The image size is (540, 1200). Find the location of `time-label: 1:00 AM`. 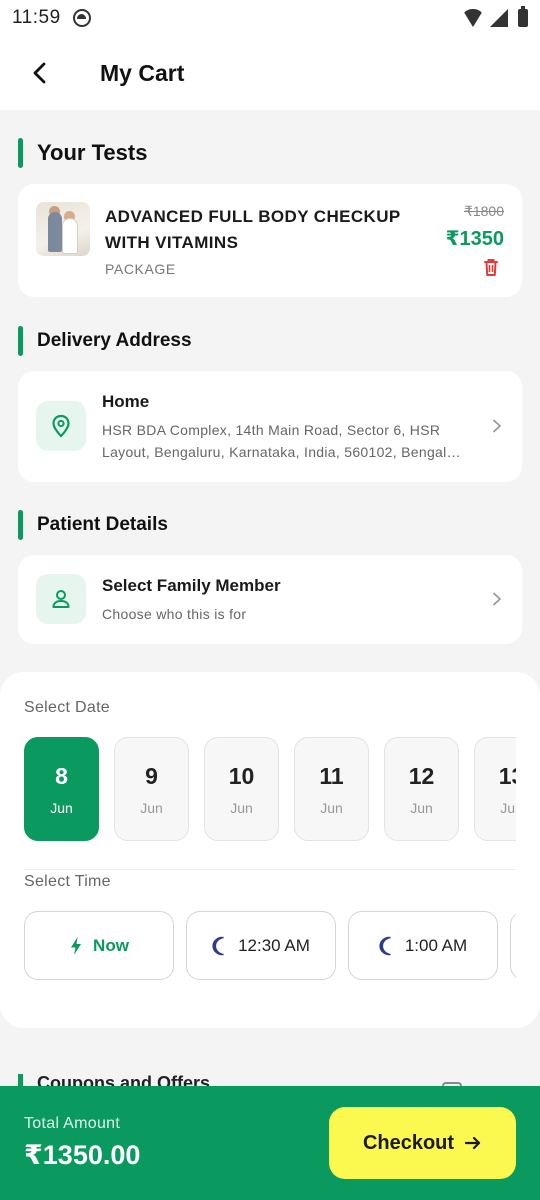

time-label: 1:00 AM is located at coordinates (436, 945).